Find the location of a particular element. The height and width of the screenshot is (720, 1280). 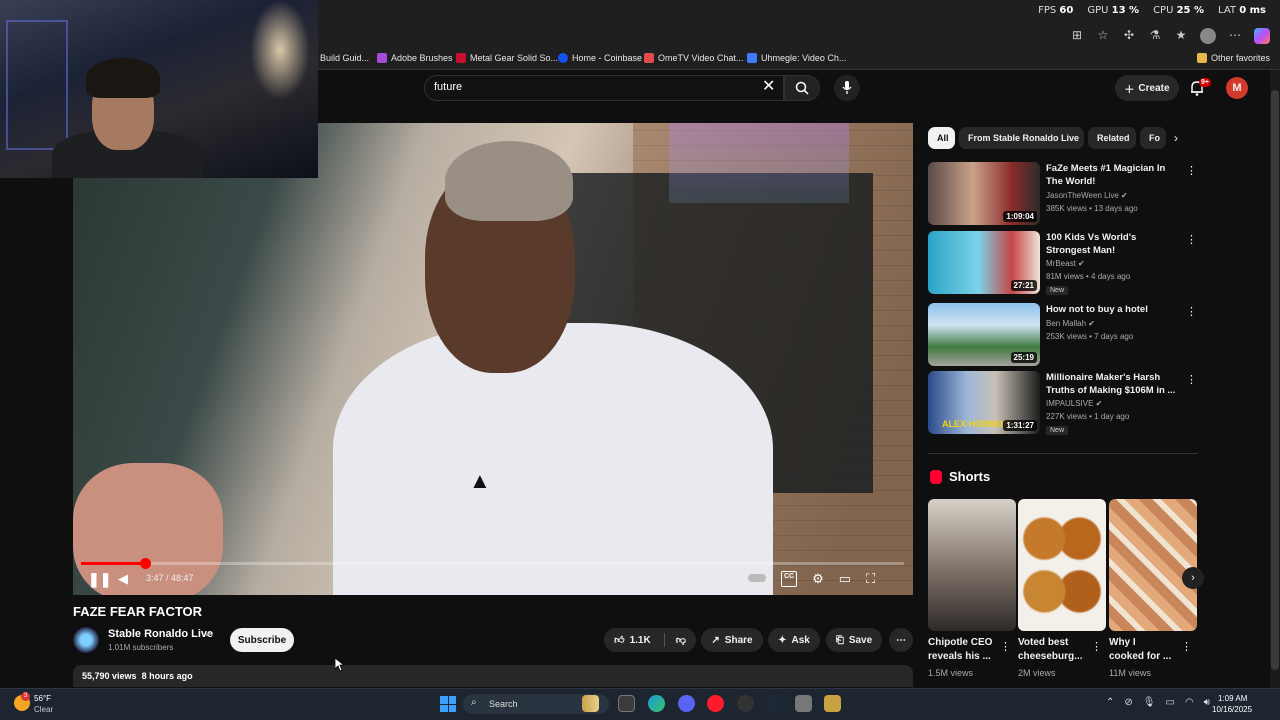

steam-icon is located at coordinates (774, 703).